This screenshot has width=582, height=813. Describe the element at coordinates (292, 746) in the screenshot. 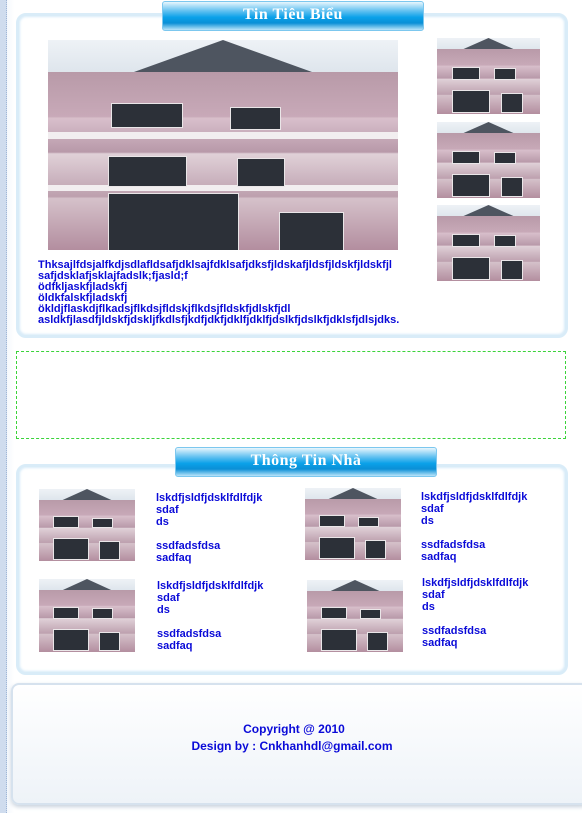

I see `footer-design-credit: Design by : Cnkhanhdl@gmail.com` at that location.